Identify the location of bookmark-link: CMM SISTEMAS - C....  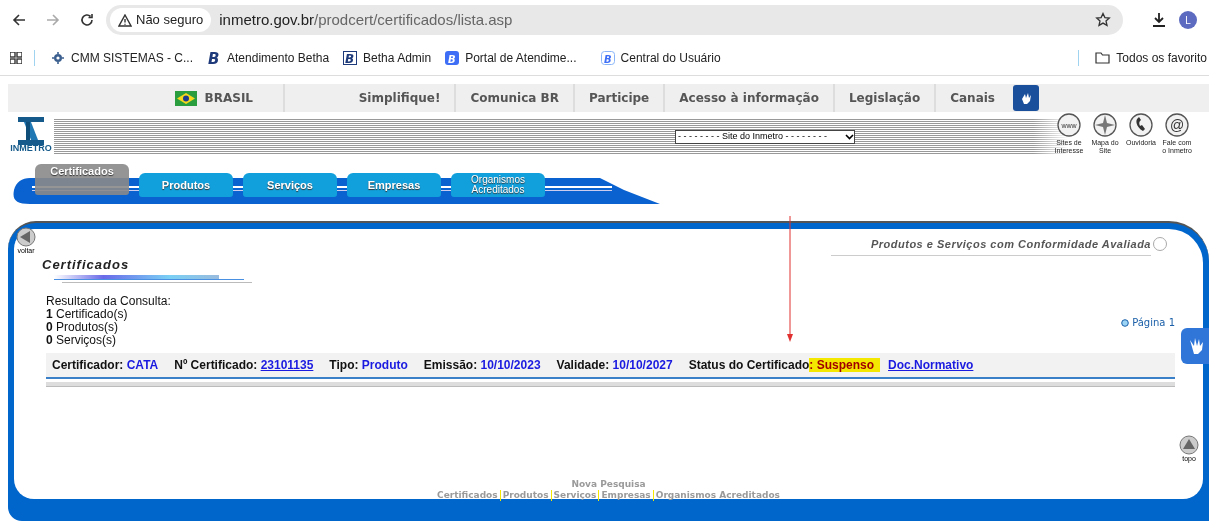
(122, 57).